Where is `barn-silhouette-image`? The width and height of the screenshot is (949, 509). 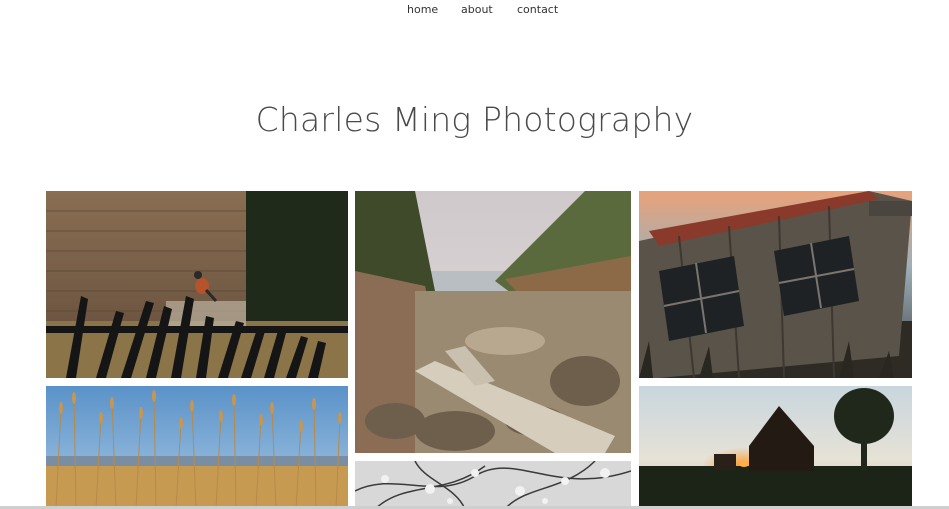
barn-silhouette-image is located at coordinates (775, 447).